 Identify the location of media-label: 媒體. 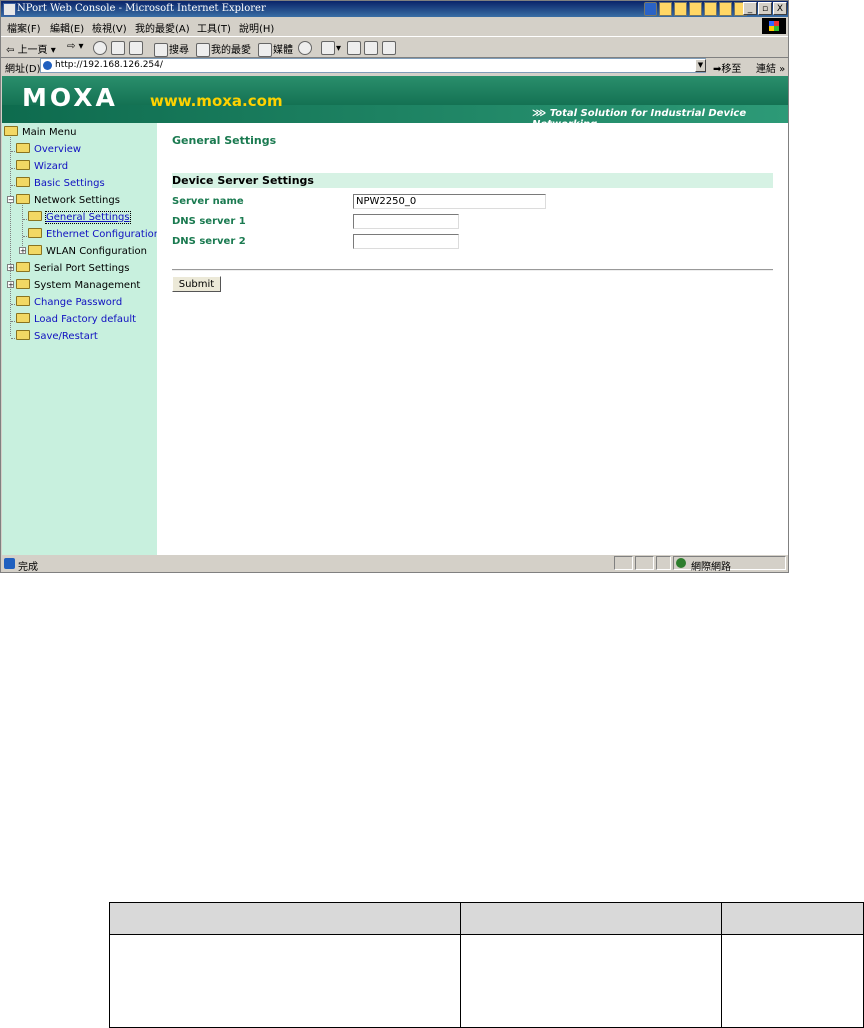
(283, 50).